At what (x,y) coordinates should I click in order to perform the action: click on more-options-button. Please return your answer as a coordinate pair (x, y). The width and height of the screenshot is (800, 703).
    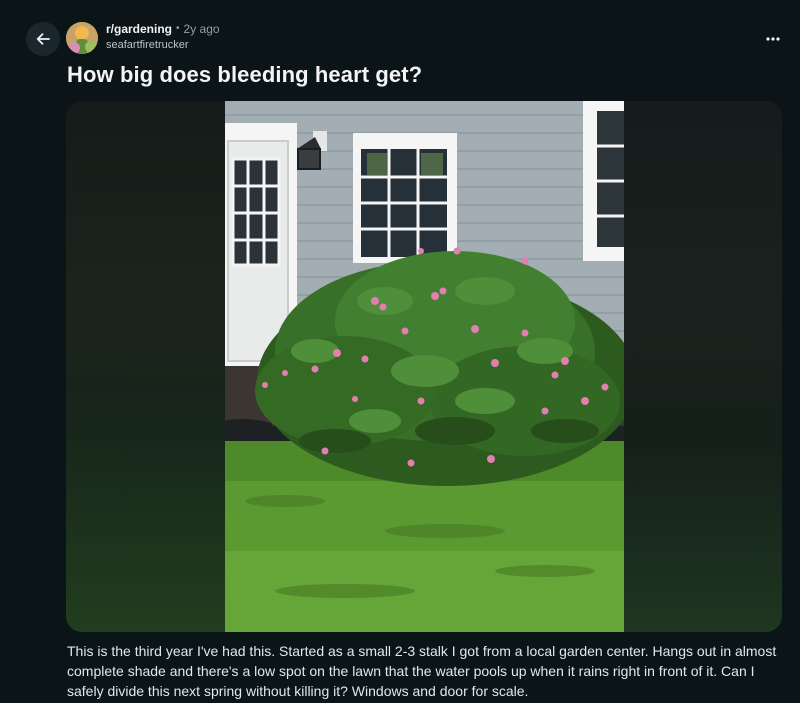
    Looking at the image, I should click on (773, 39).